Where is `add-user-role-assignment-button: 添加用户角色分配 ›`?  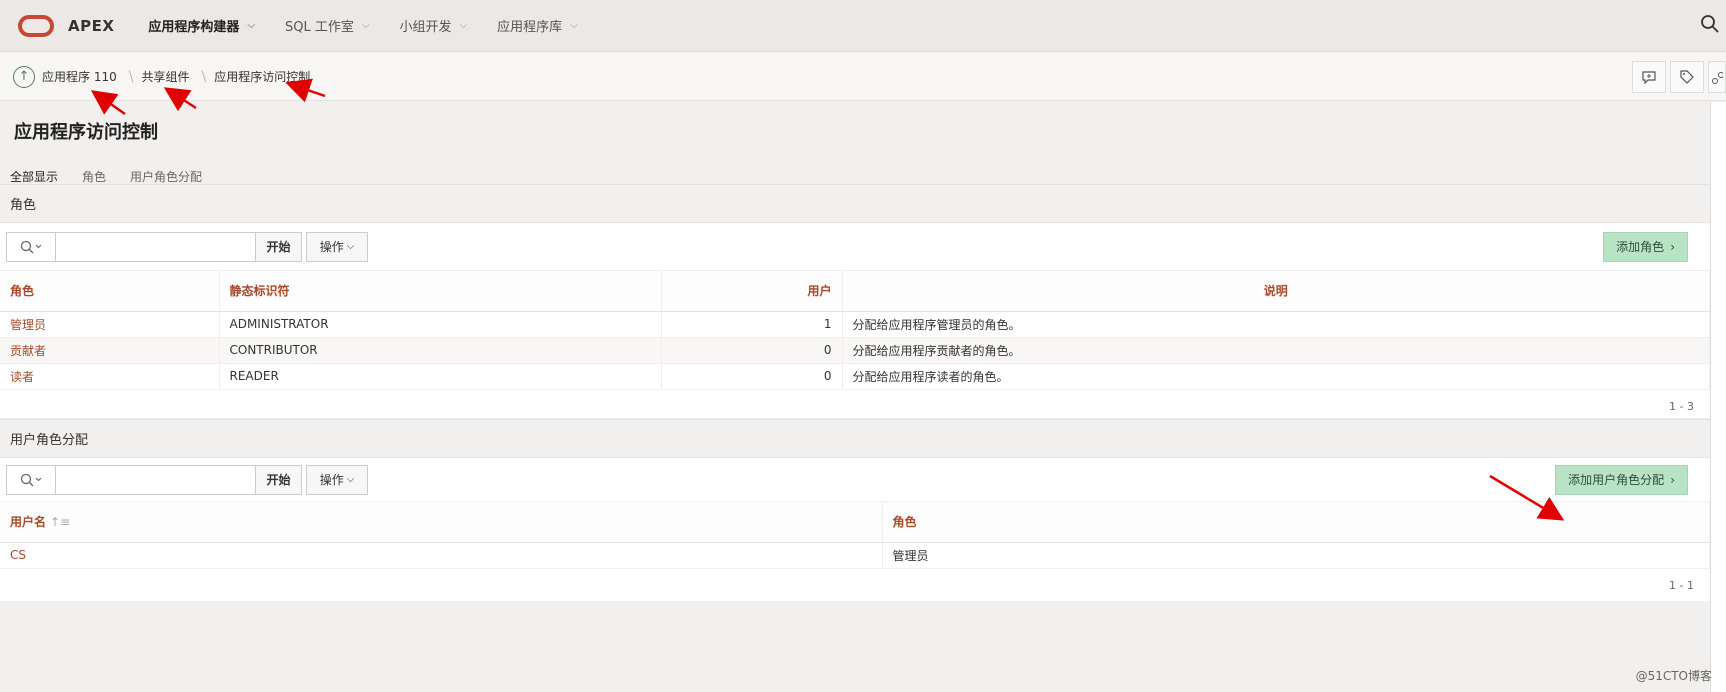
add-user-role-assignment-button: 添加用户角色分配 › is located at coordinates (1621, 479).